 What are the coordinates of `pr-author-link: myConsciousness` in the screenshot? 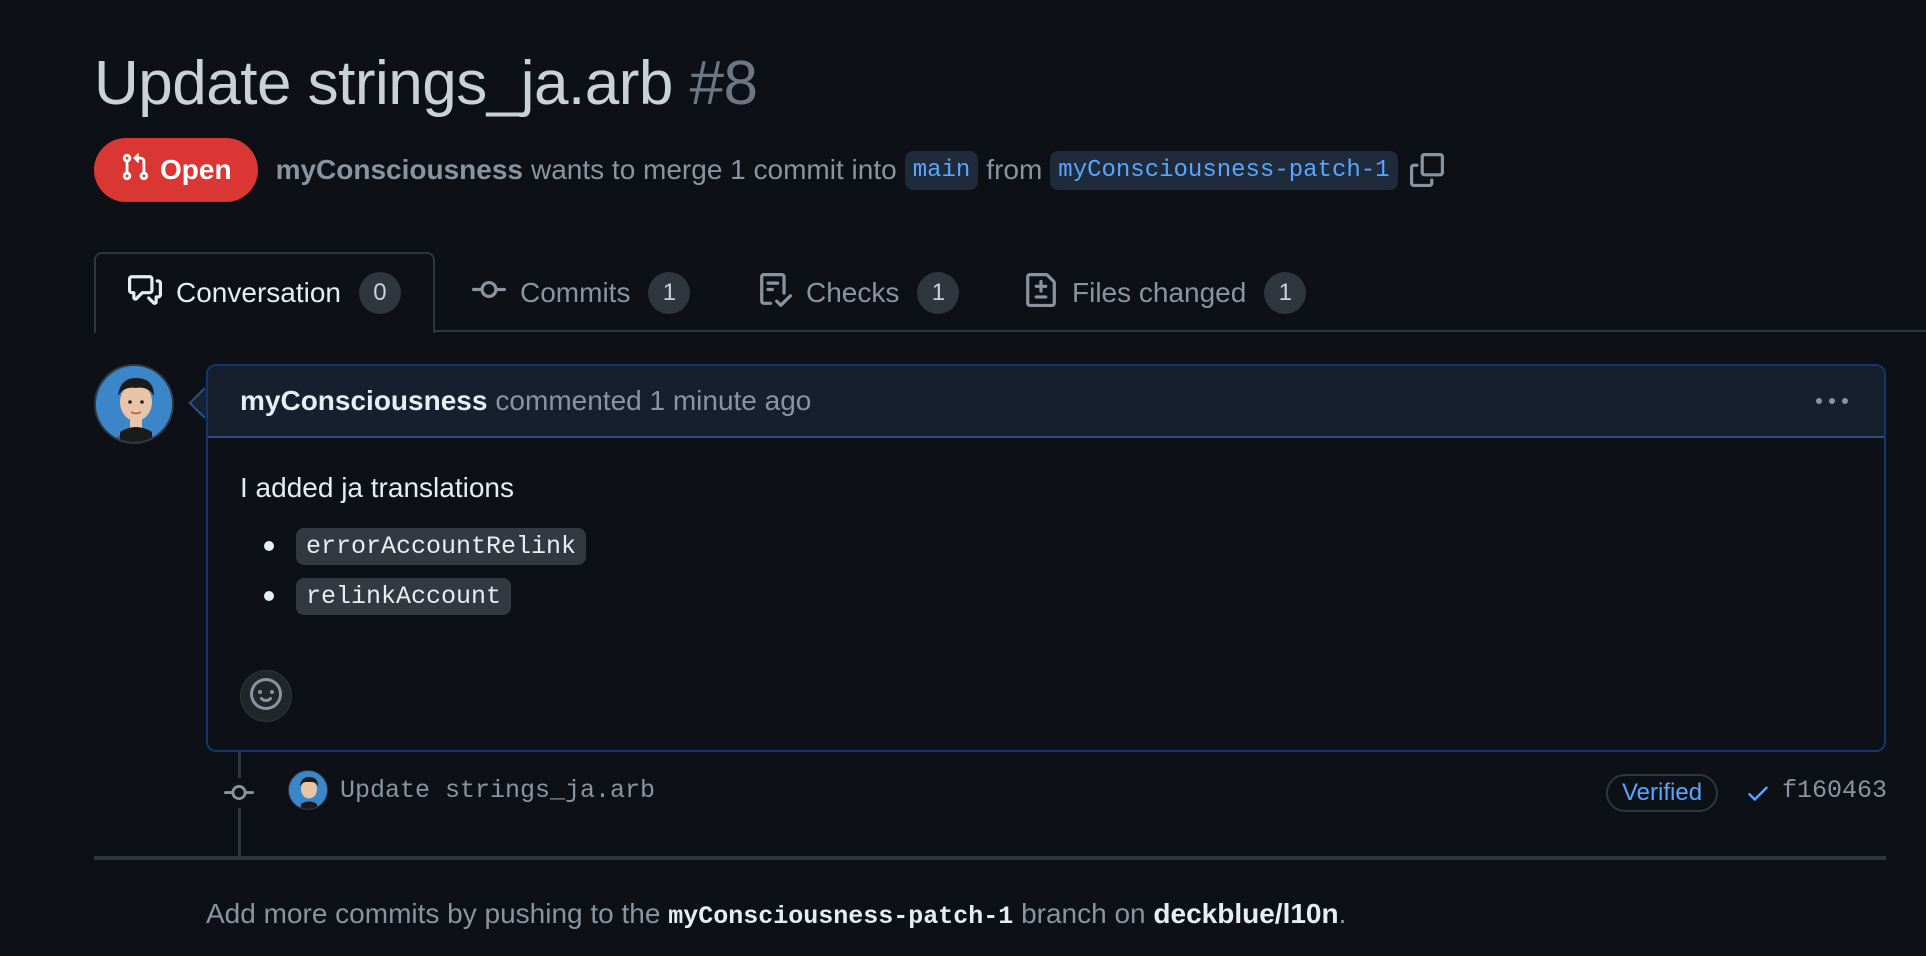 It's located at (399, 170).